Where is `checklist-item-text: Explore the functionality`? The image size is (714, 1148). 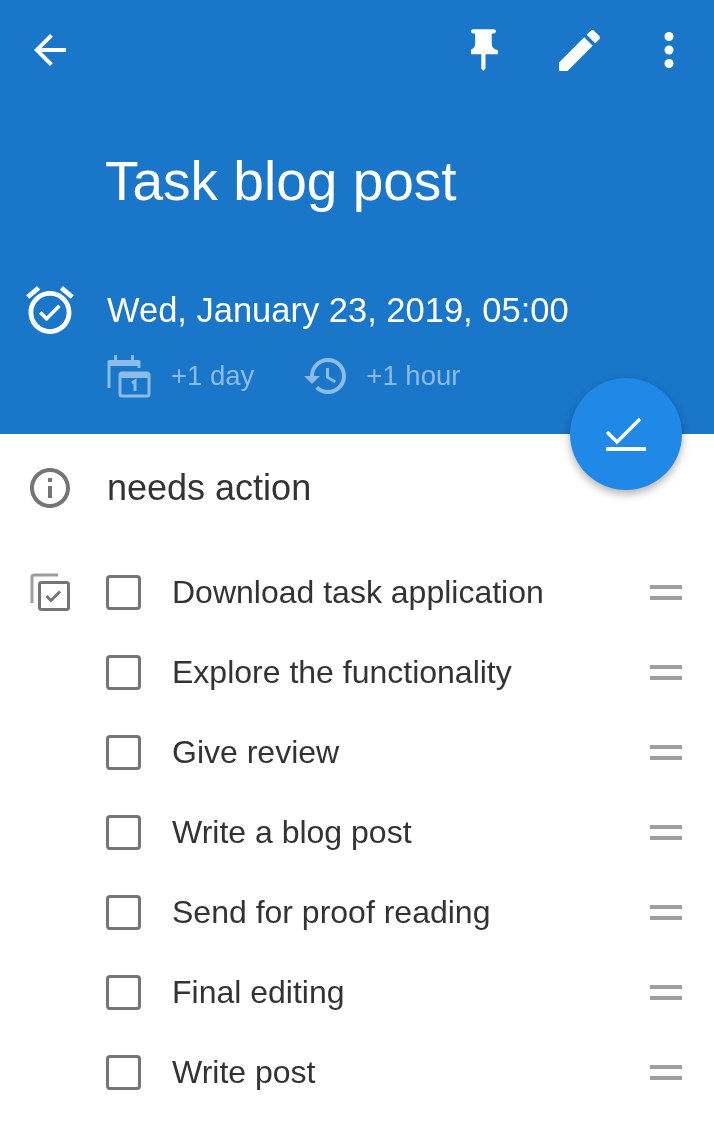 checklist-item-text: Explore the functionality is located at coordinates (411, 672).